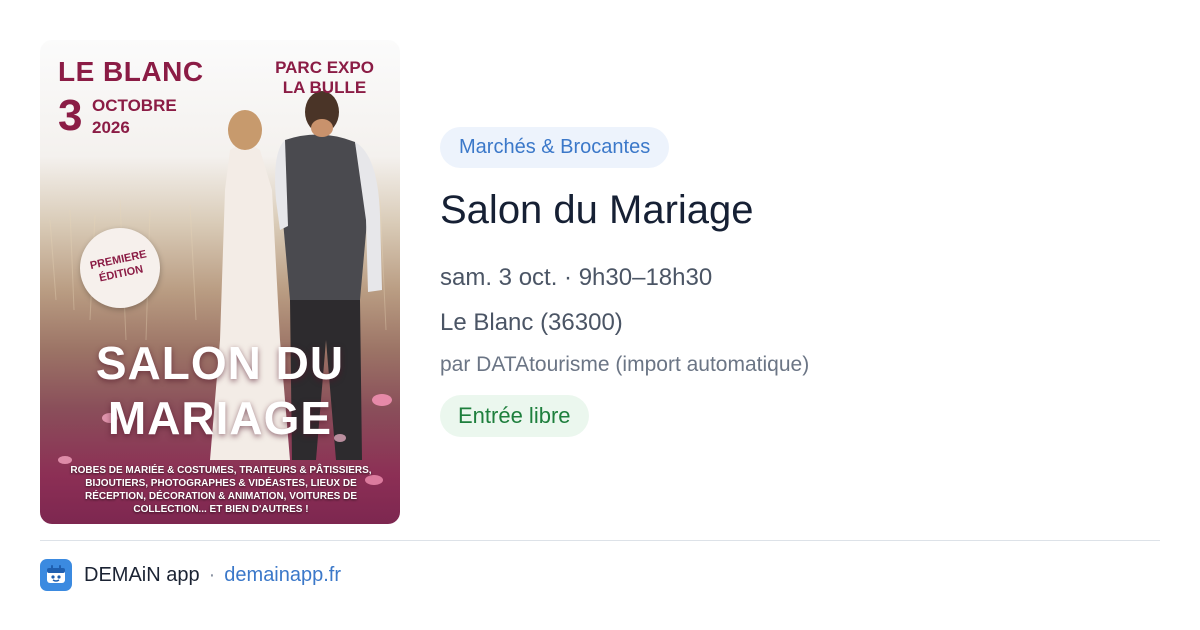 Image resolution: width=1200 pixels, height=630 pixels. Describe the element at coordinates (514, 416) in the screenshot. I see `price-badge: Entrée libre` at that location.